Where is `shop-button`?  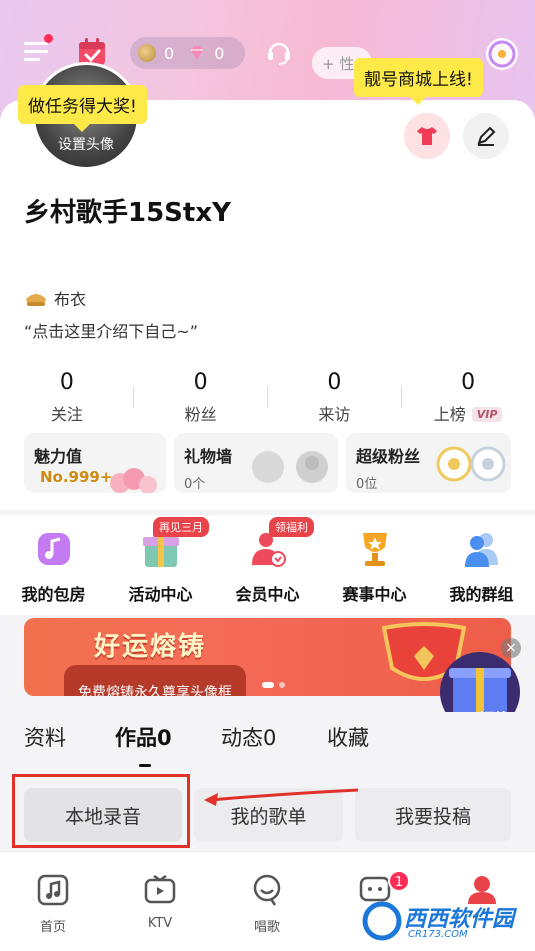 shop-button is located at coordinates (427, 136).